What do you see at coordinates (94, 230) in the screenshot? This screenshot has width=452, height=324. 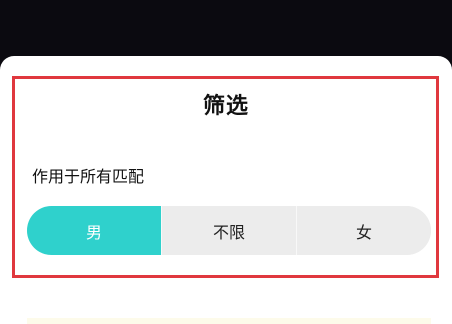 I see `gender-option-male: 男` at bounding box center [94, 230].